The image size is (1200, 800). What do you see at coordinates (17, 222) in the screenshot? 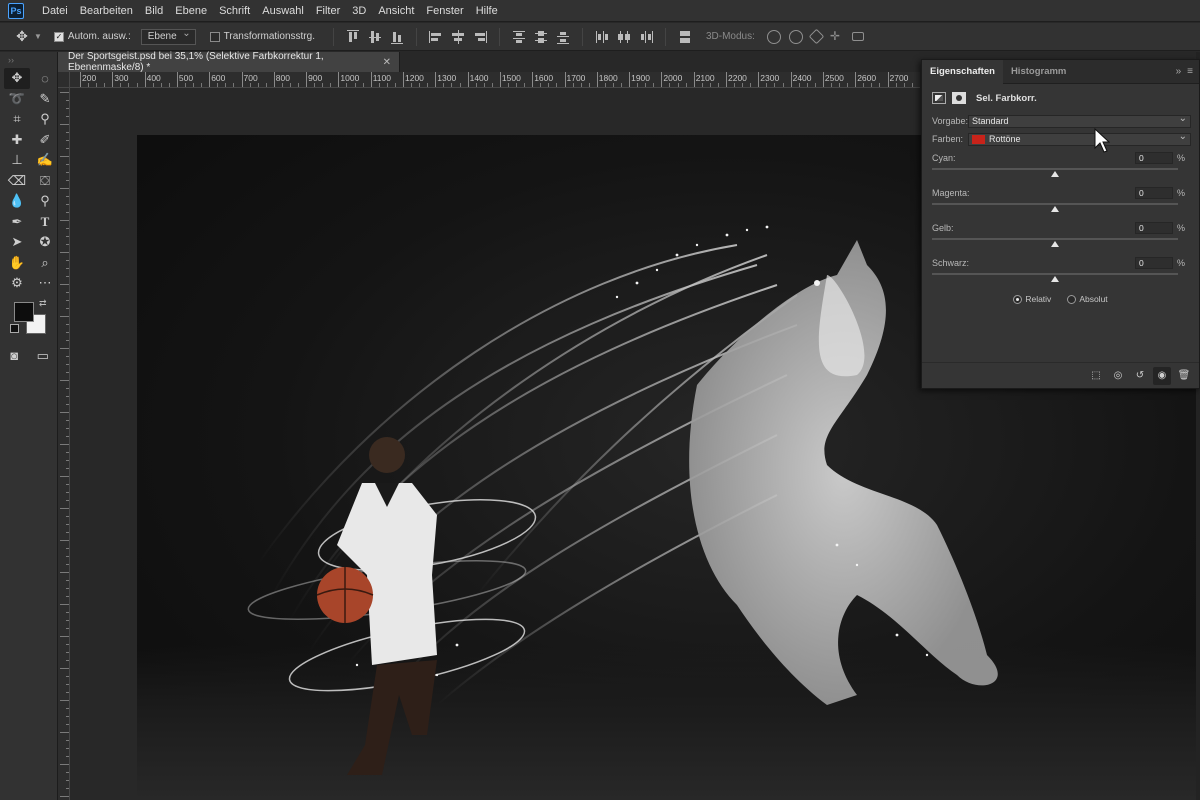
I see `pen-tool-icon: ✒` at bounding box center [17, 222].